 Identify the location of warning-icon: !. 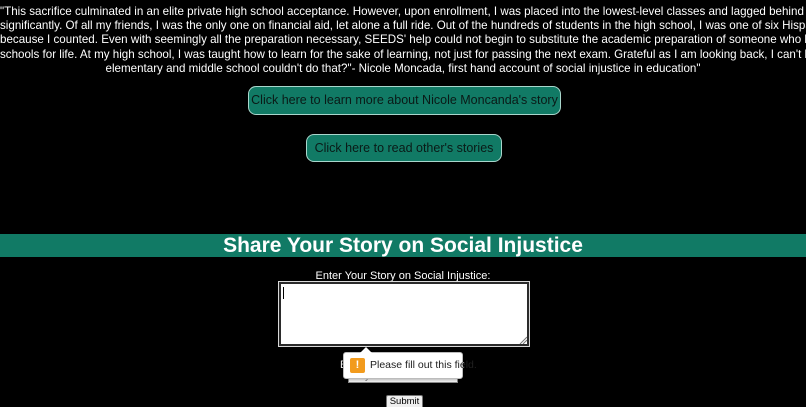
(357, 365).